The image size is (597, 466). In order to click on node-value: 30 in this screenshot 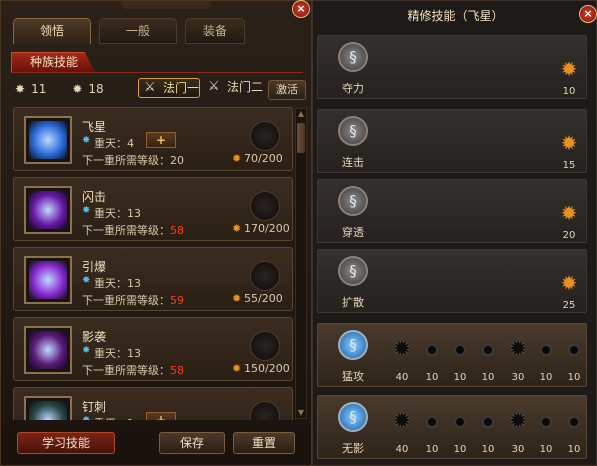, I will do `click(518, 449)`.